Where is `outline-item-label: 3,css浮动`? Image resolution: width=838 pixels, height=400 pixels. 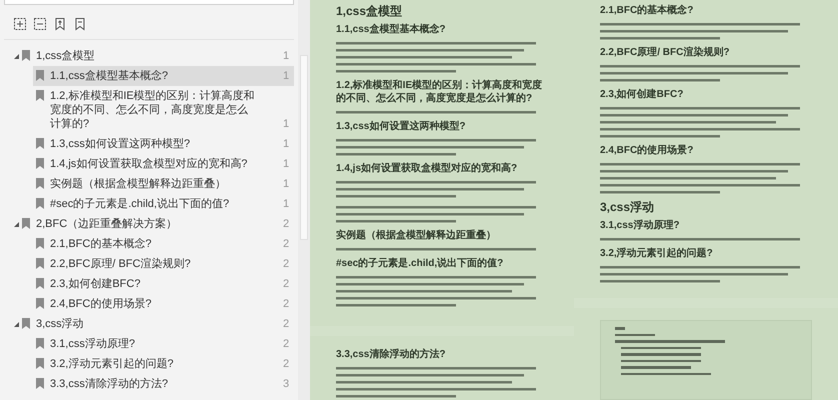 outline-item-label: 3,css浮动 is located at coordinates (60, 324).